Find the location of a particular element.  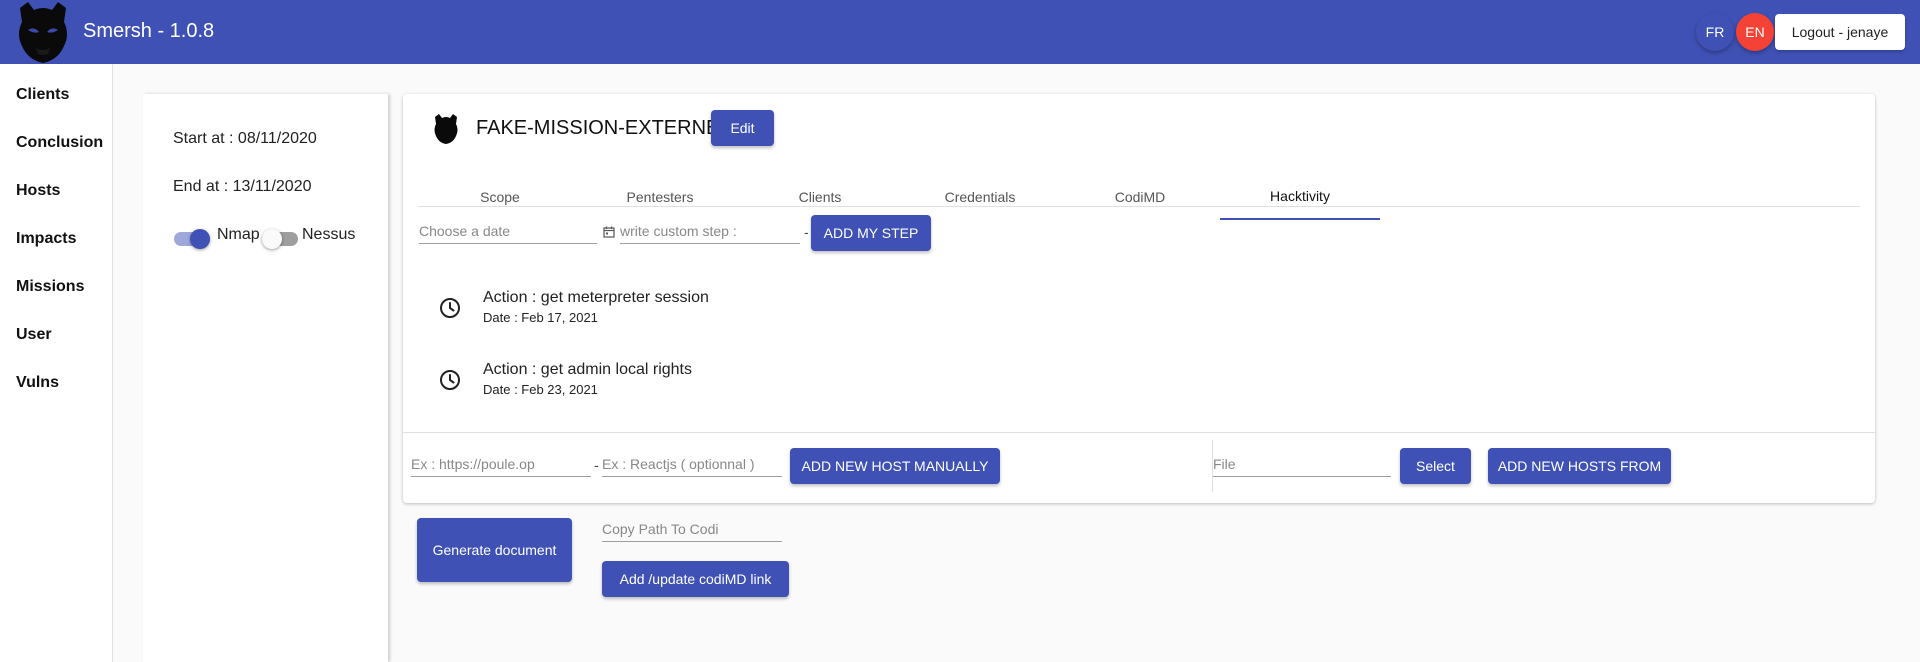

sidebar-item-impacts: Impacts is located at coordinates (46, 239).